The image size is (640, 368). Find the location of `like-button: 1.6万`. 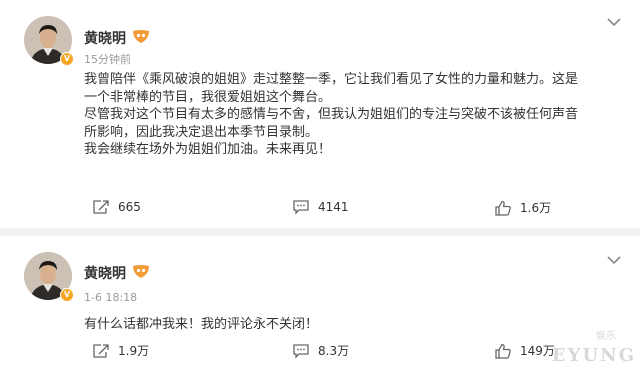

like-button: 1.6万 is located at coordinates (522, 207).